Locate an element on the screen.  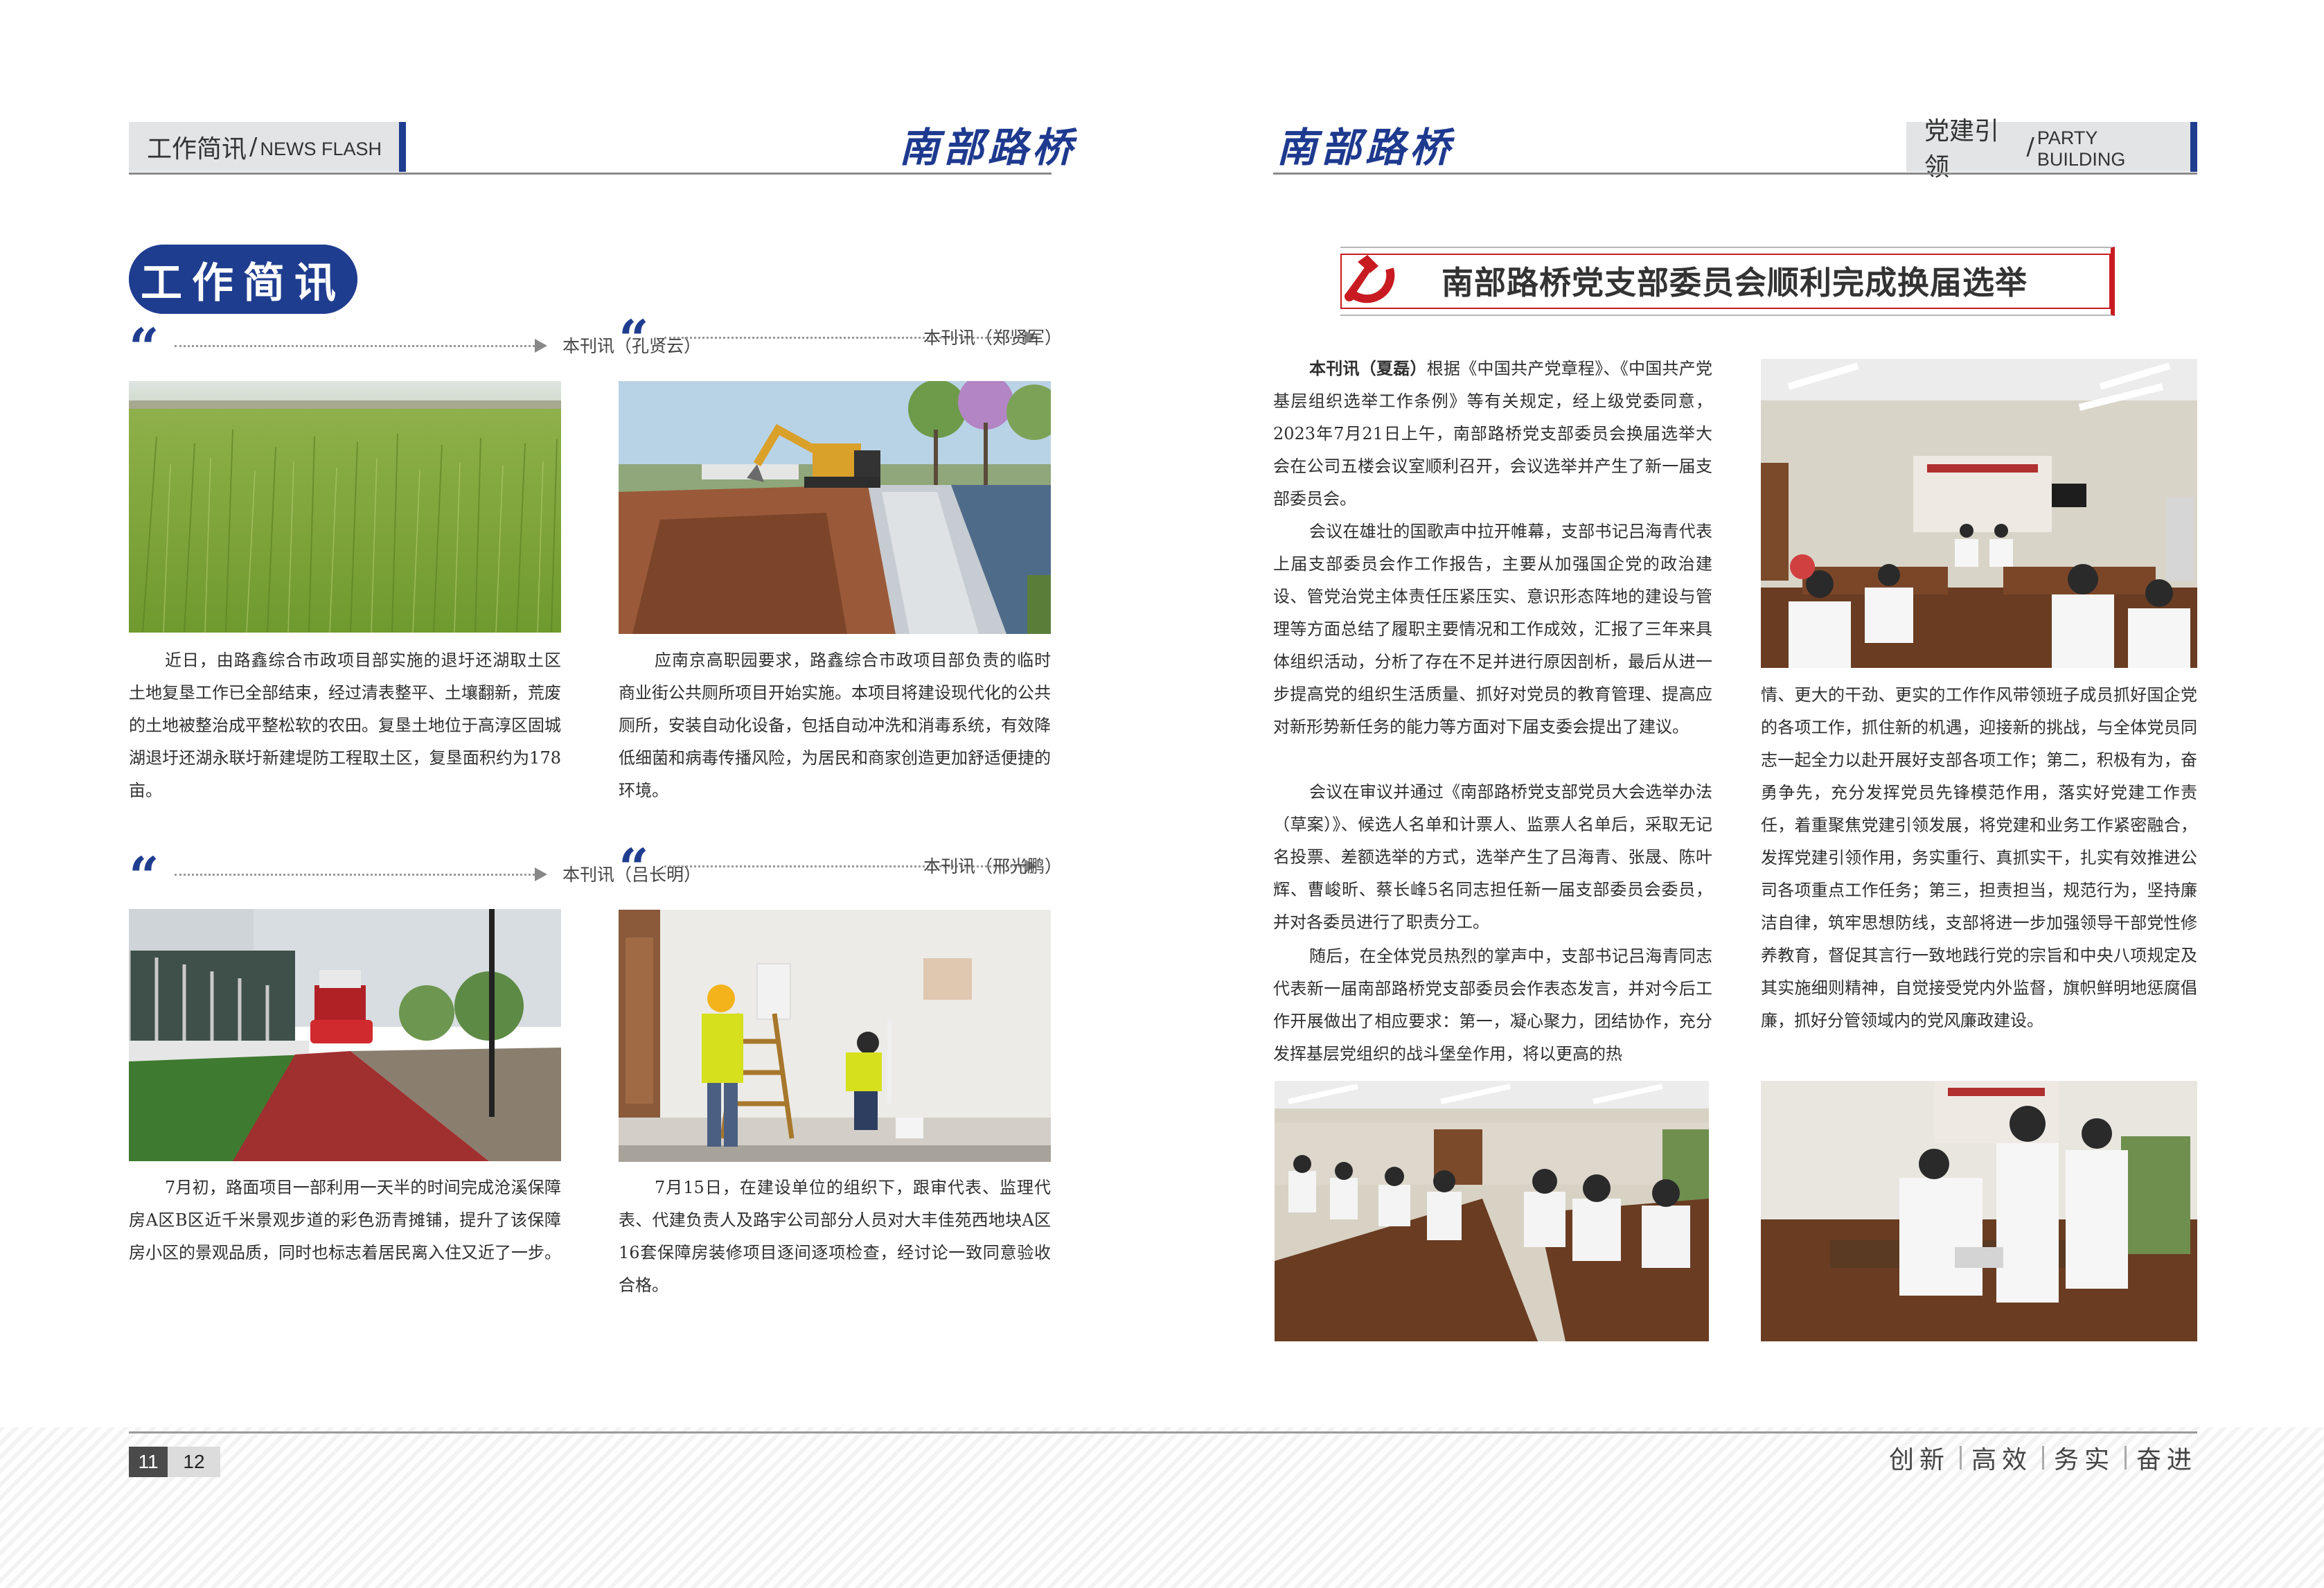
ballot-casting-photo is located at coordinates (1979, 1211).